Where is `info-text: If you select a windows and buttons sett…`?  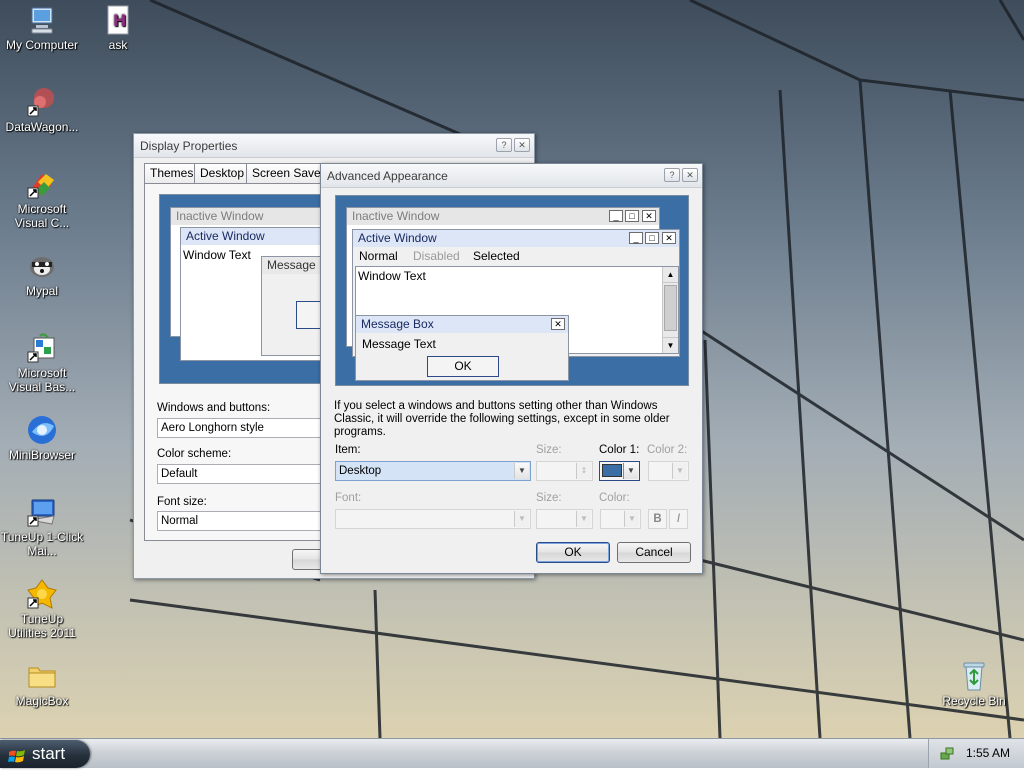
info-text: If you select a windows and buttons sett… is located at coordinates (502, 419).